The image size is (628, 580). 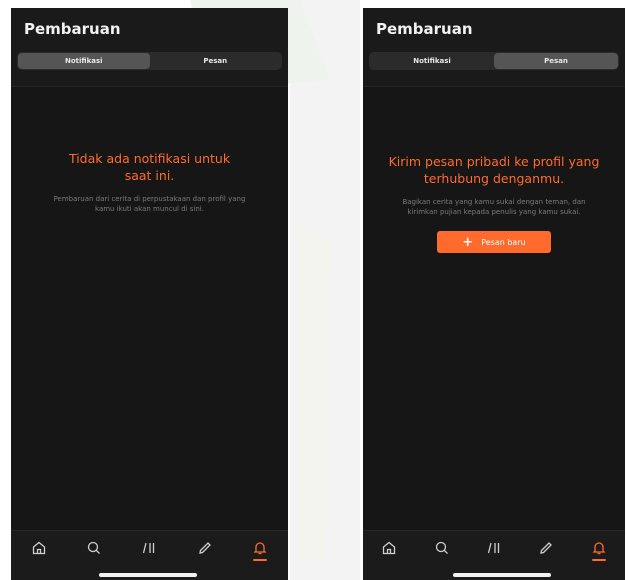 What do you see at coordinates (149, 167) in the screenshot?
I see `empty-state-title: Tidak ada notifikasi untuk saat ini.` at bounding box center [149, 167].